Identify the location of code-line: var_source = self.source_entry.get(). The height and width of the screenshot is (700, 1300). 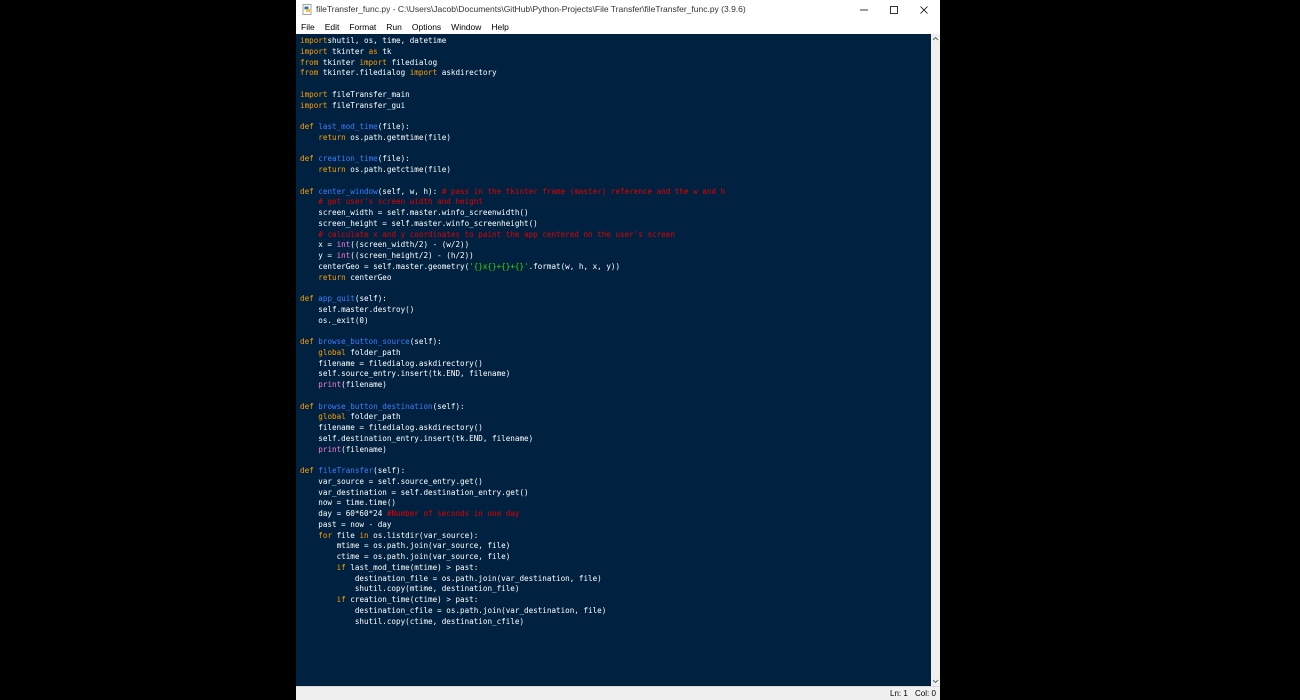
(512, 482).